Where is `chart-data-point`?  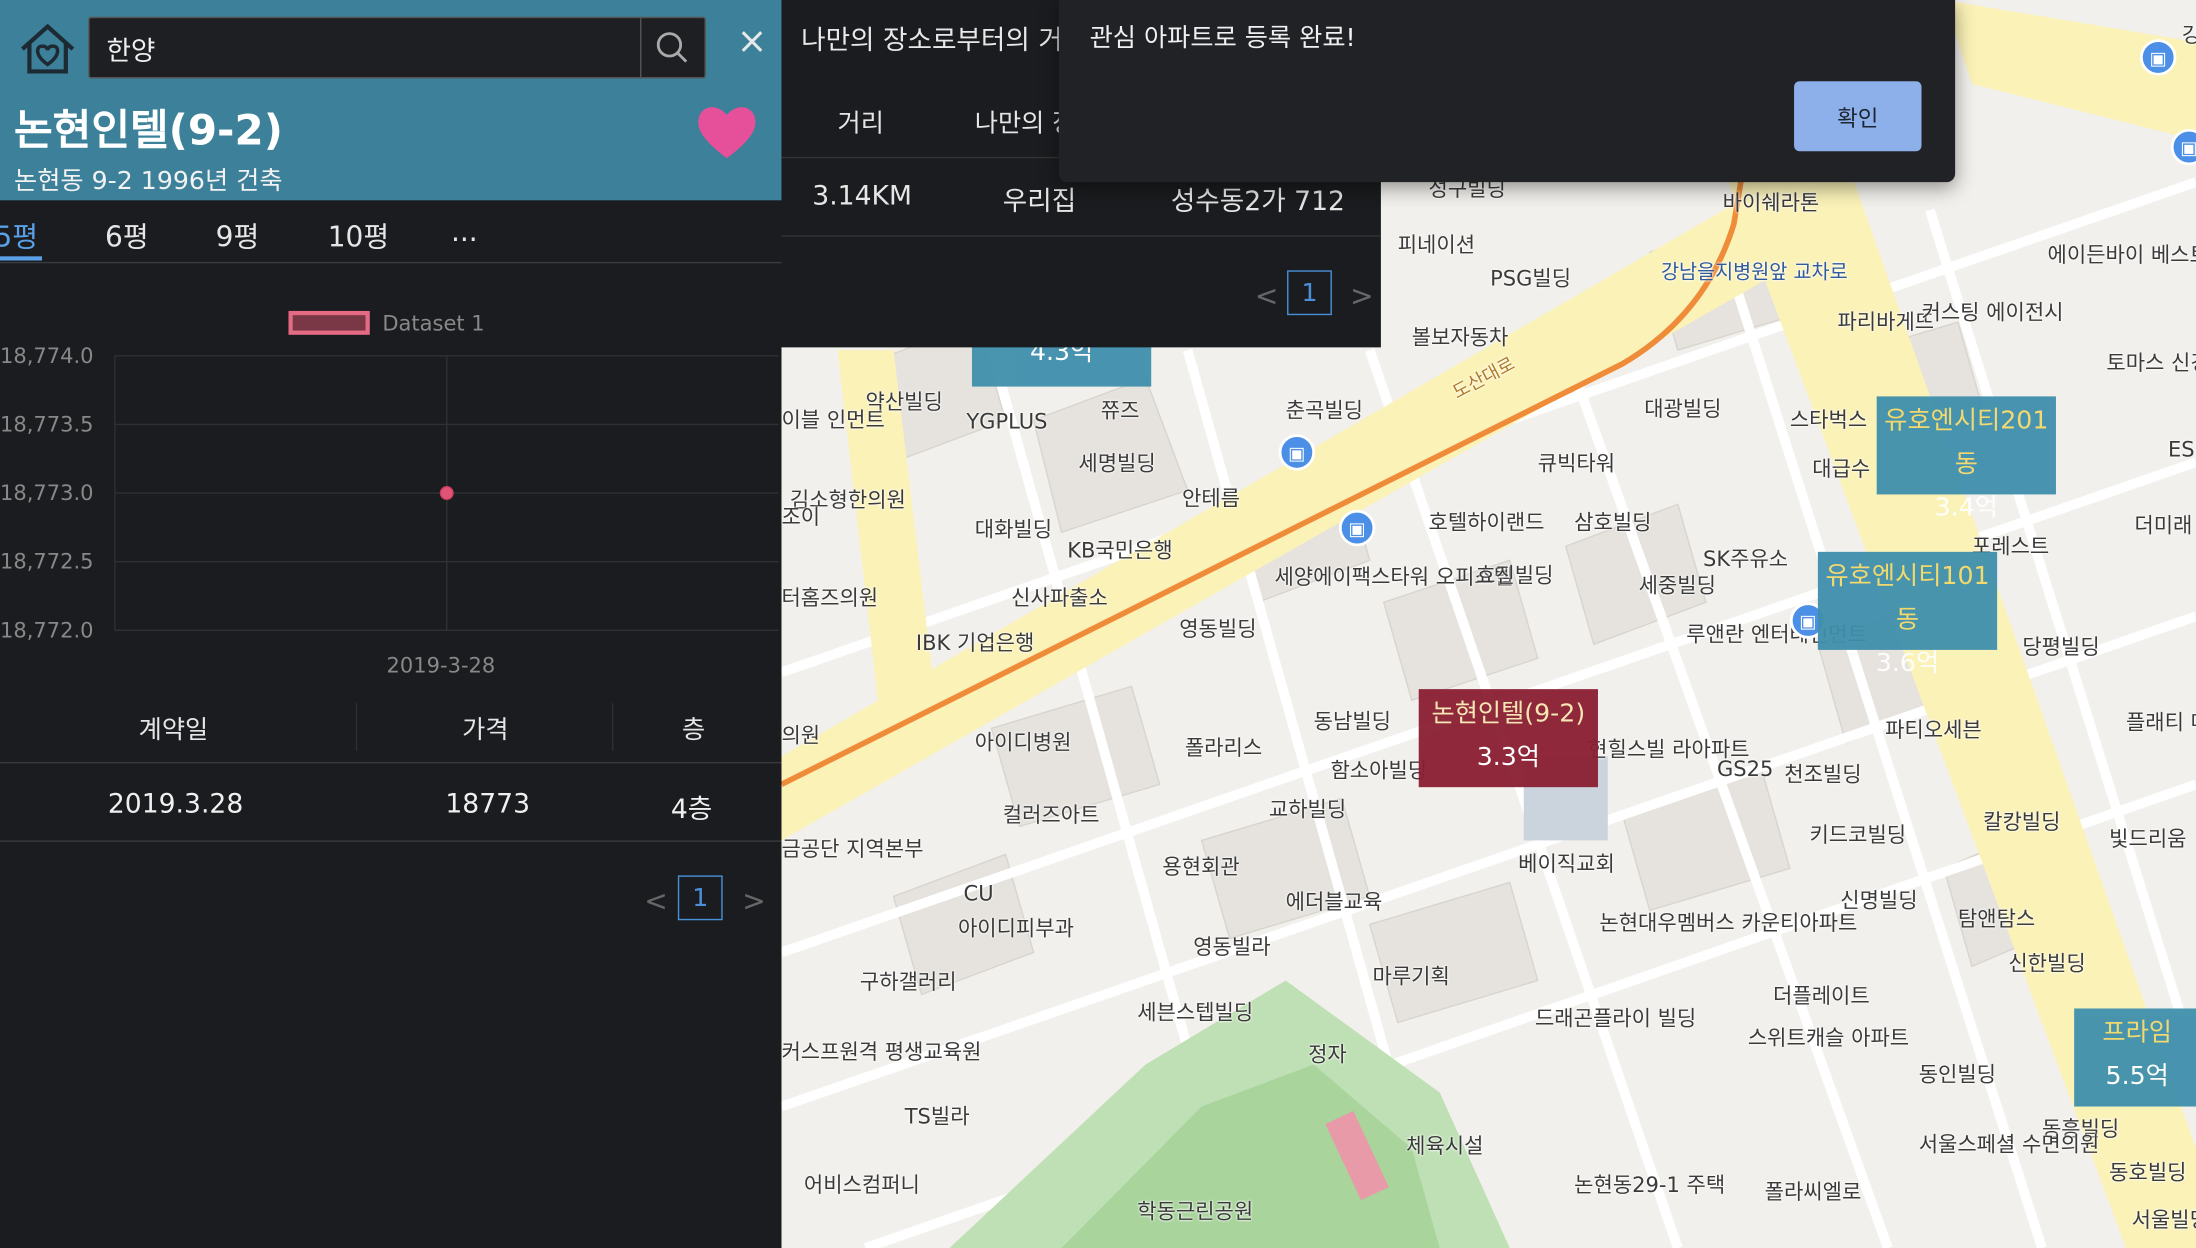 chart-data-point is located at coordinates (446, 493).